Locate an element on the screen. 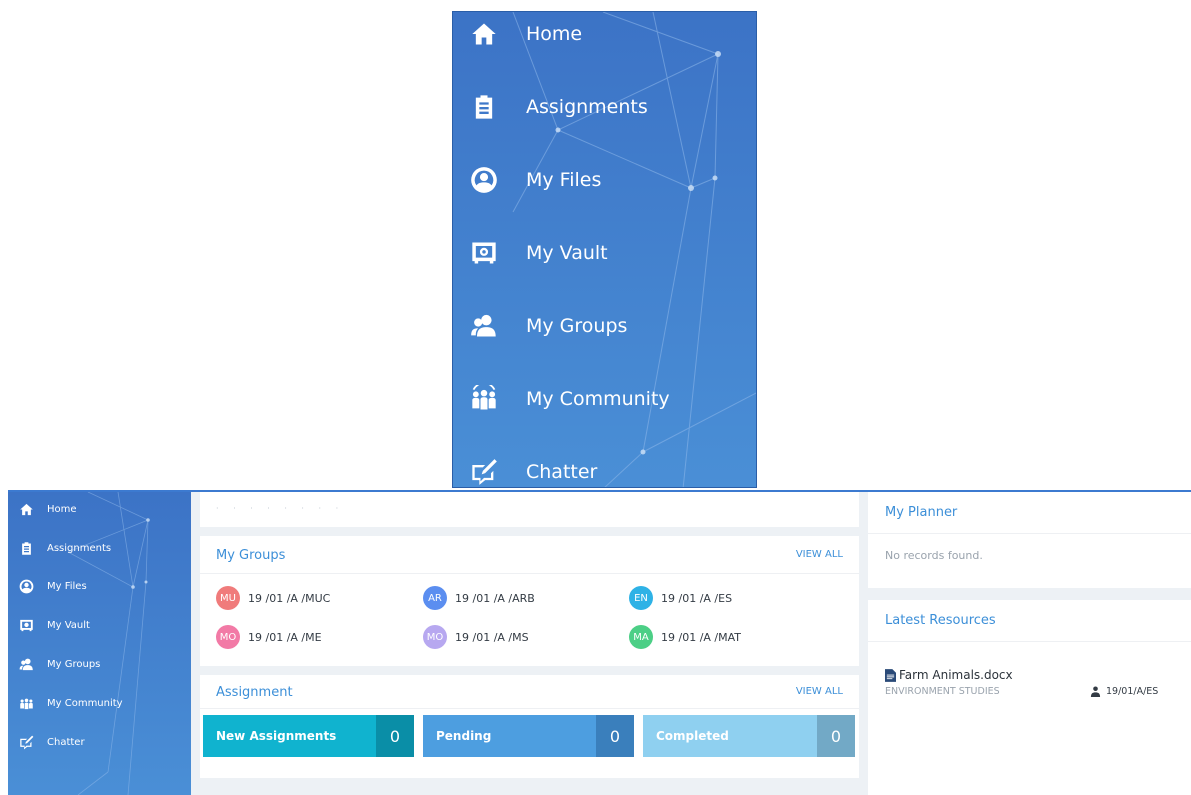  sidebar-item-home: Home is located at coordinates (47, 509).